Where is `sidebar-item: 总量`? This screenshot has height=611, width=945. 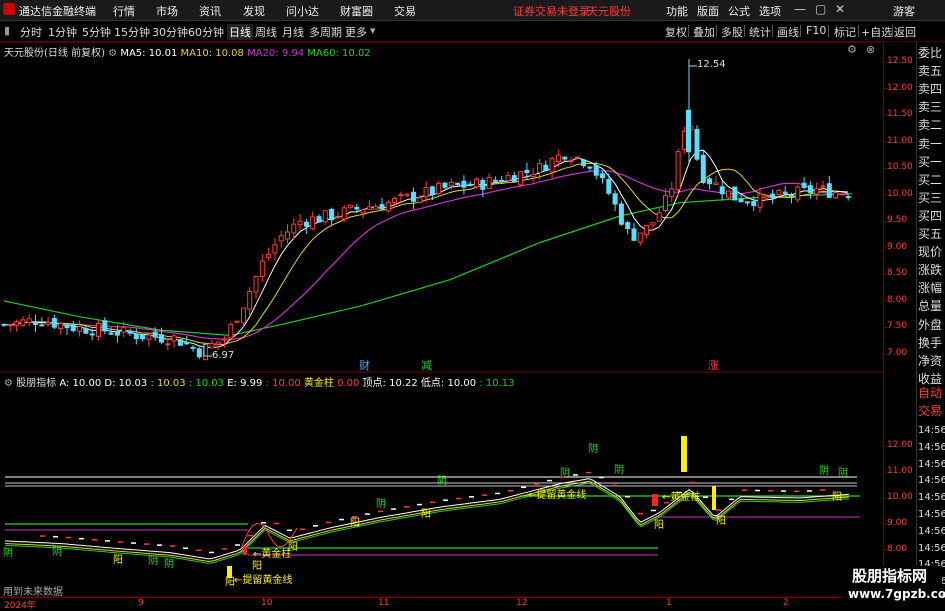 sidebar-item: 总量 is located at coordinates (930, 306).